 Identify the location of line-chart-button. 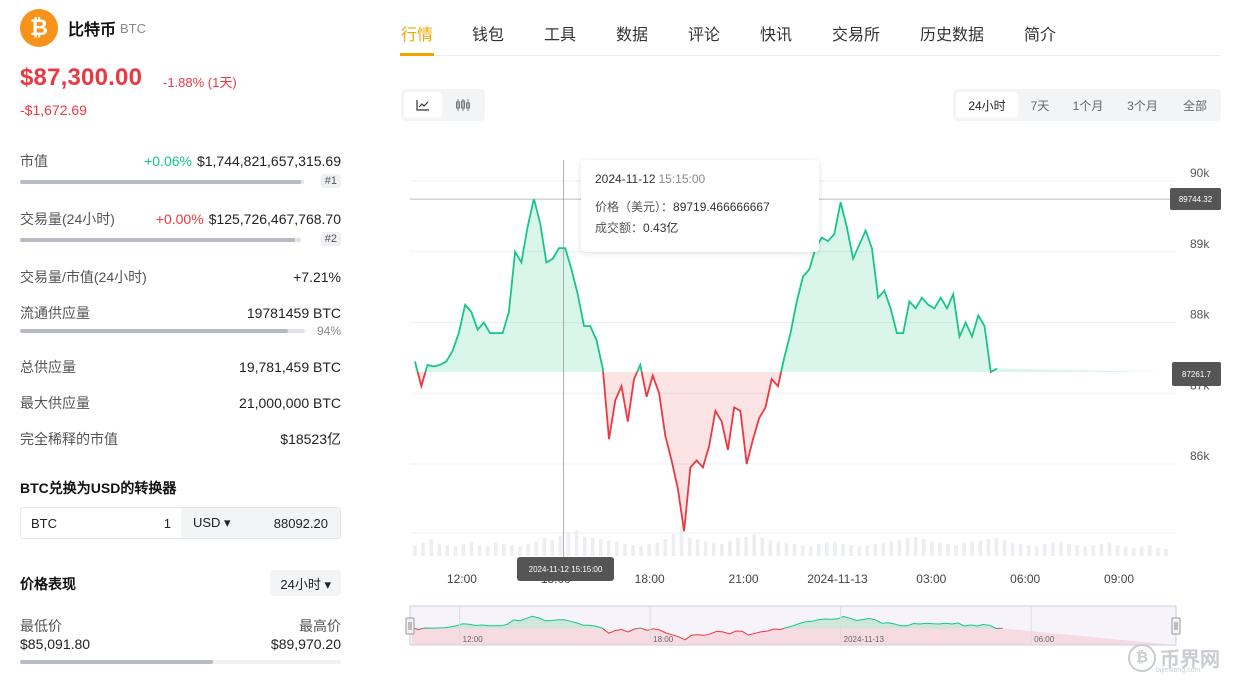
(423, 105).